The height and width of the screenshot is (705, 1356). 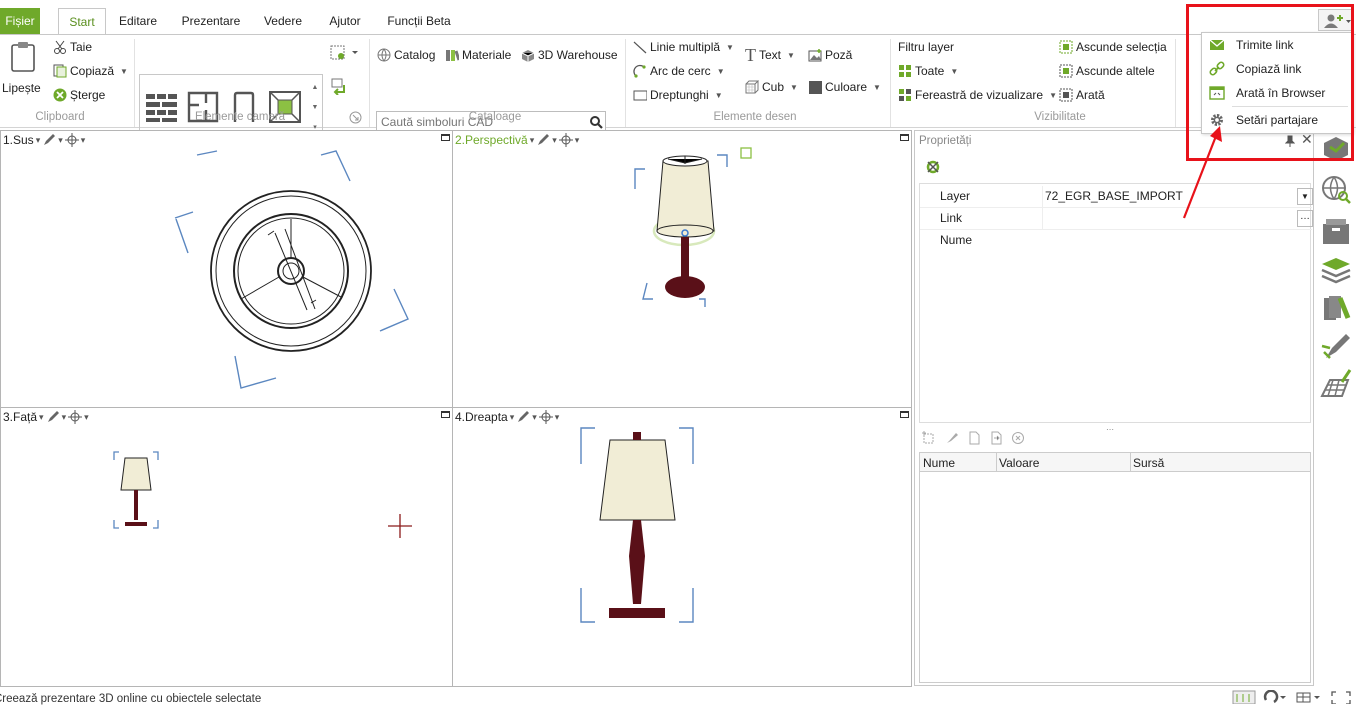 I want to click on materials-icon, so click(x=452, y=55).